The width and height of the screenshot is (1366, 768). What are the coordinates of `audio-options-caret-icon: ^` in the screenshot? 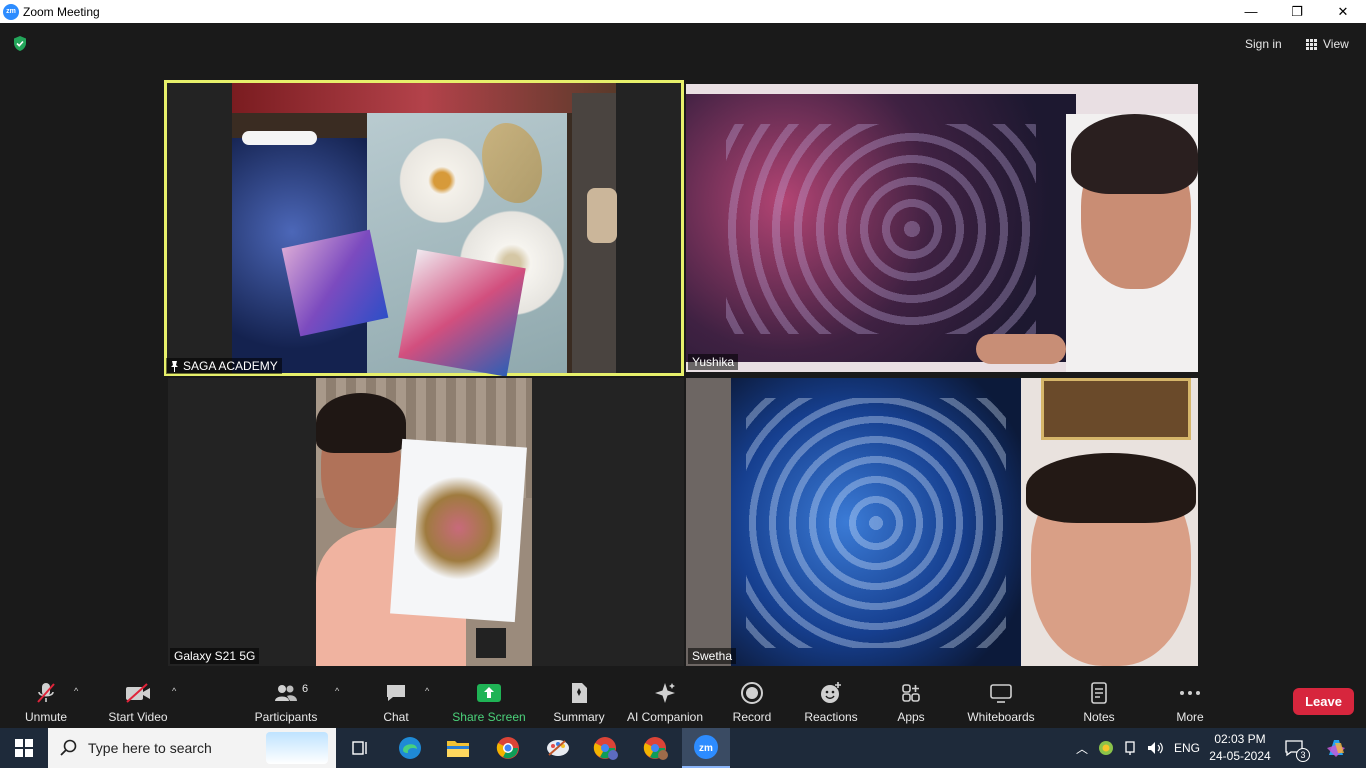 It's located at (76, 691).